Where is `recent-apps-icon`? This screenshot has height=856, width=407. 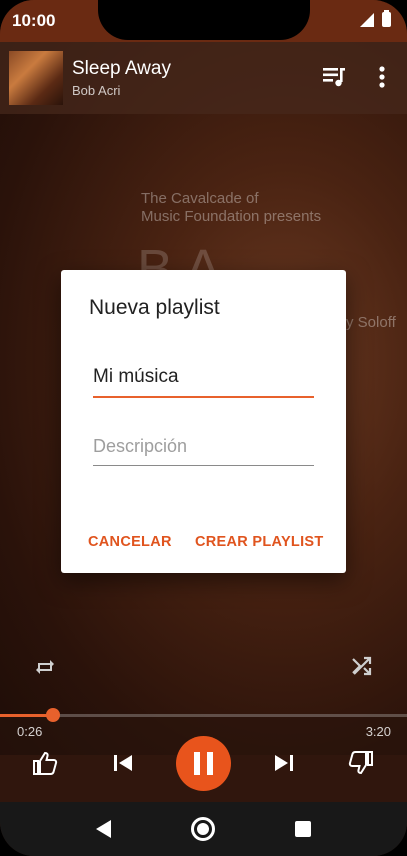
recent-apps-icon is located at coordinates (303, 829).